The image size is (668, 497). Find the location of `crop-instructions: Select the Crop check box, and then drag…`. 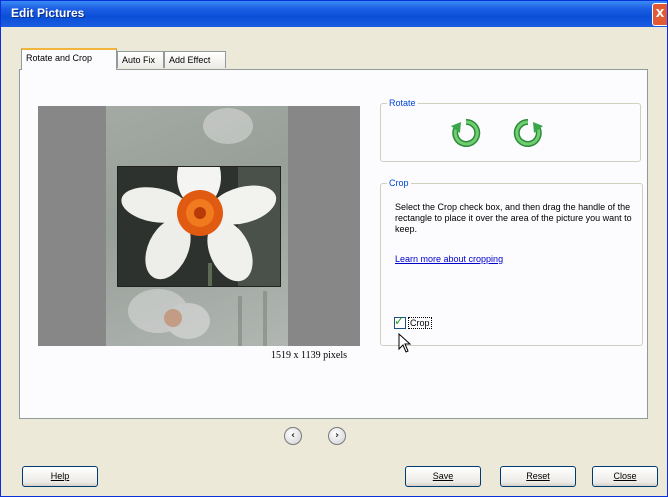

crop-instructions: Select the Crop check box, and then drag… is located at coordinates (513, 218).